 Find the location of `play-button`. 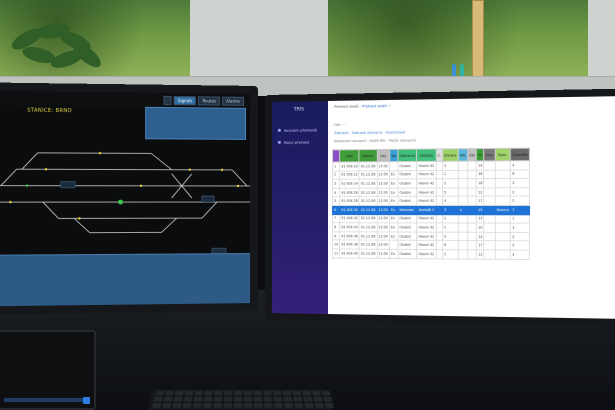

play-button is located at coordinates (86, 400).